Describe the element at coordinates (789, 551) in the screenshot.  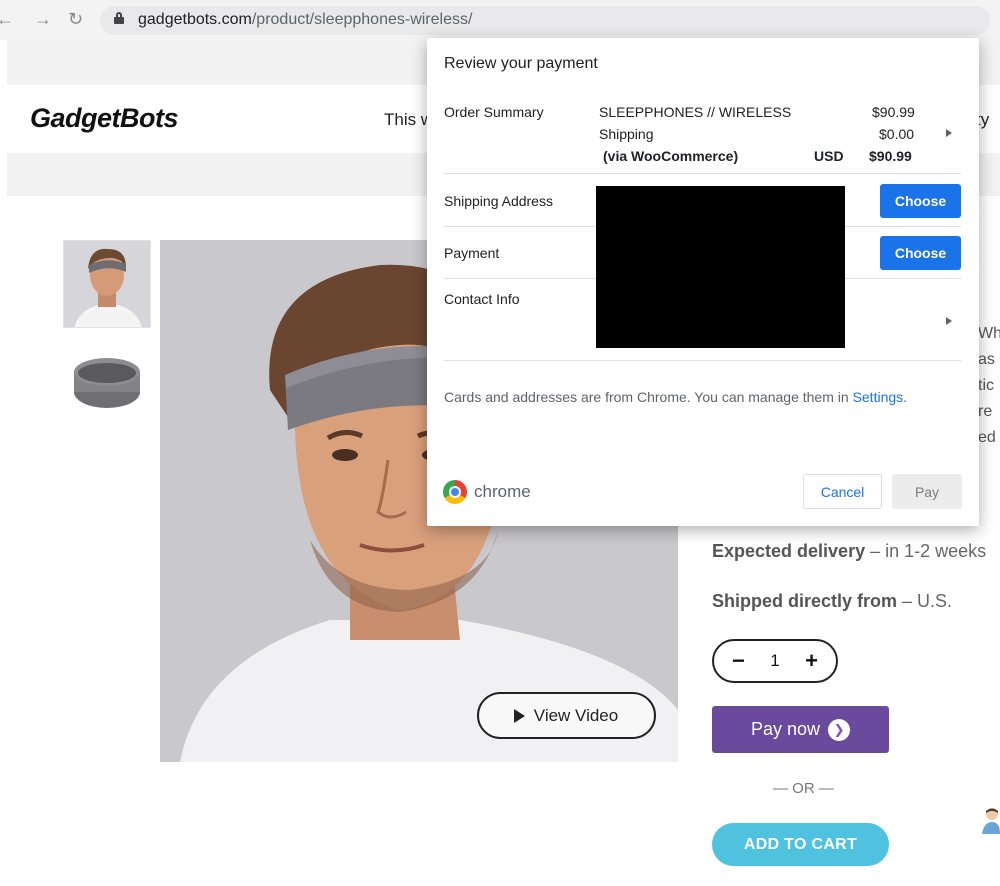
I see `delivery-label: Expected delivery` at that location.